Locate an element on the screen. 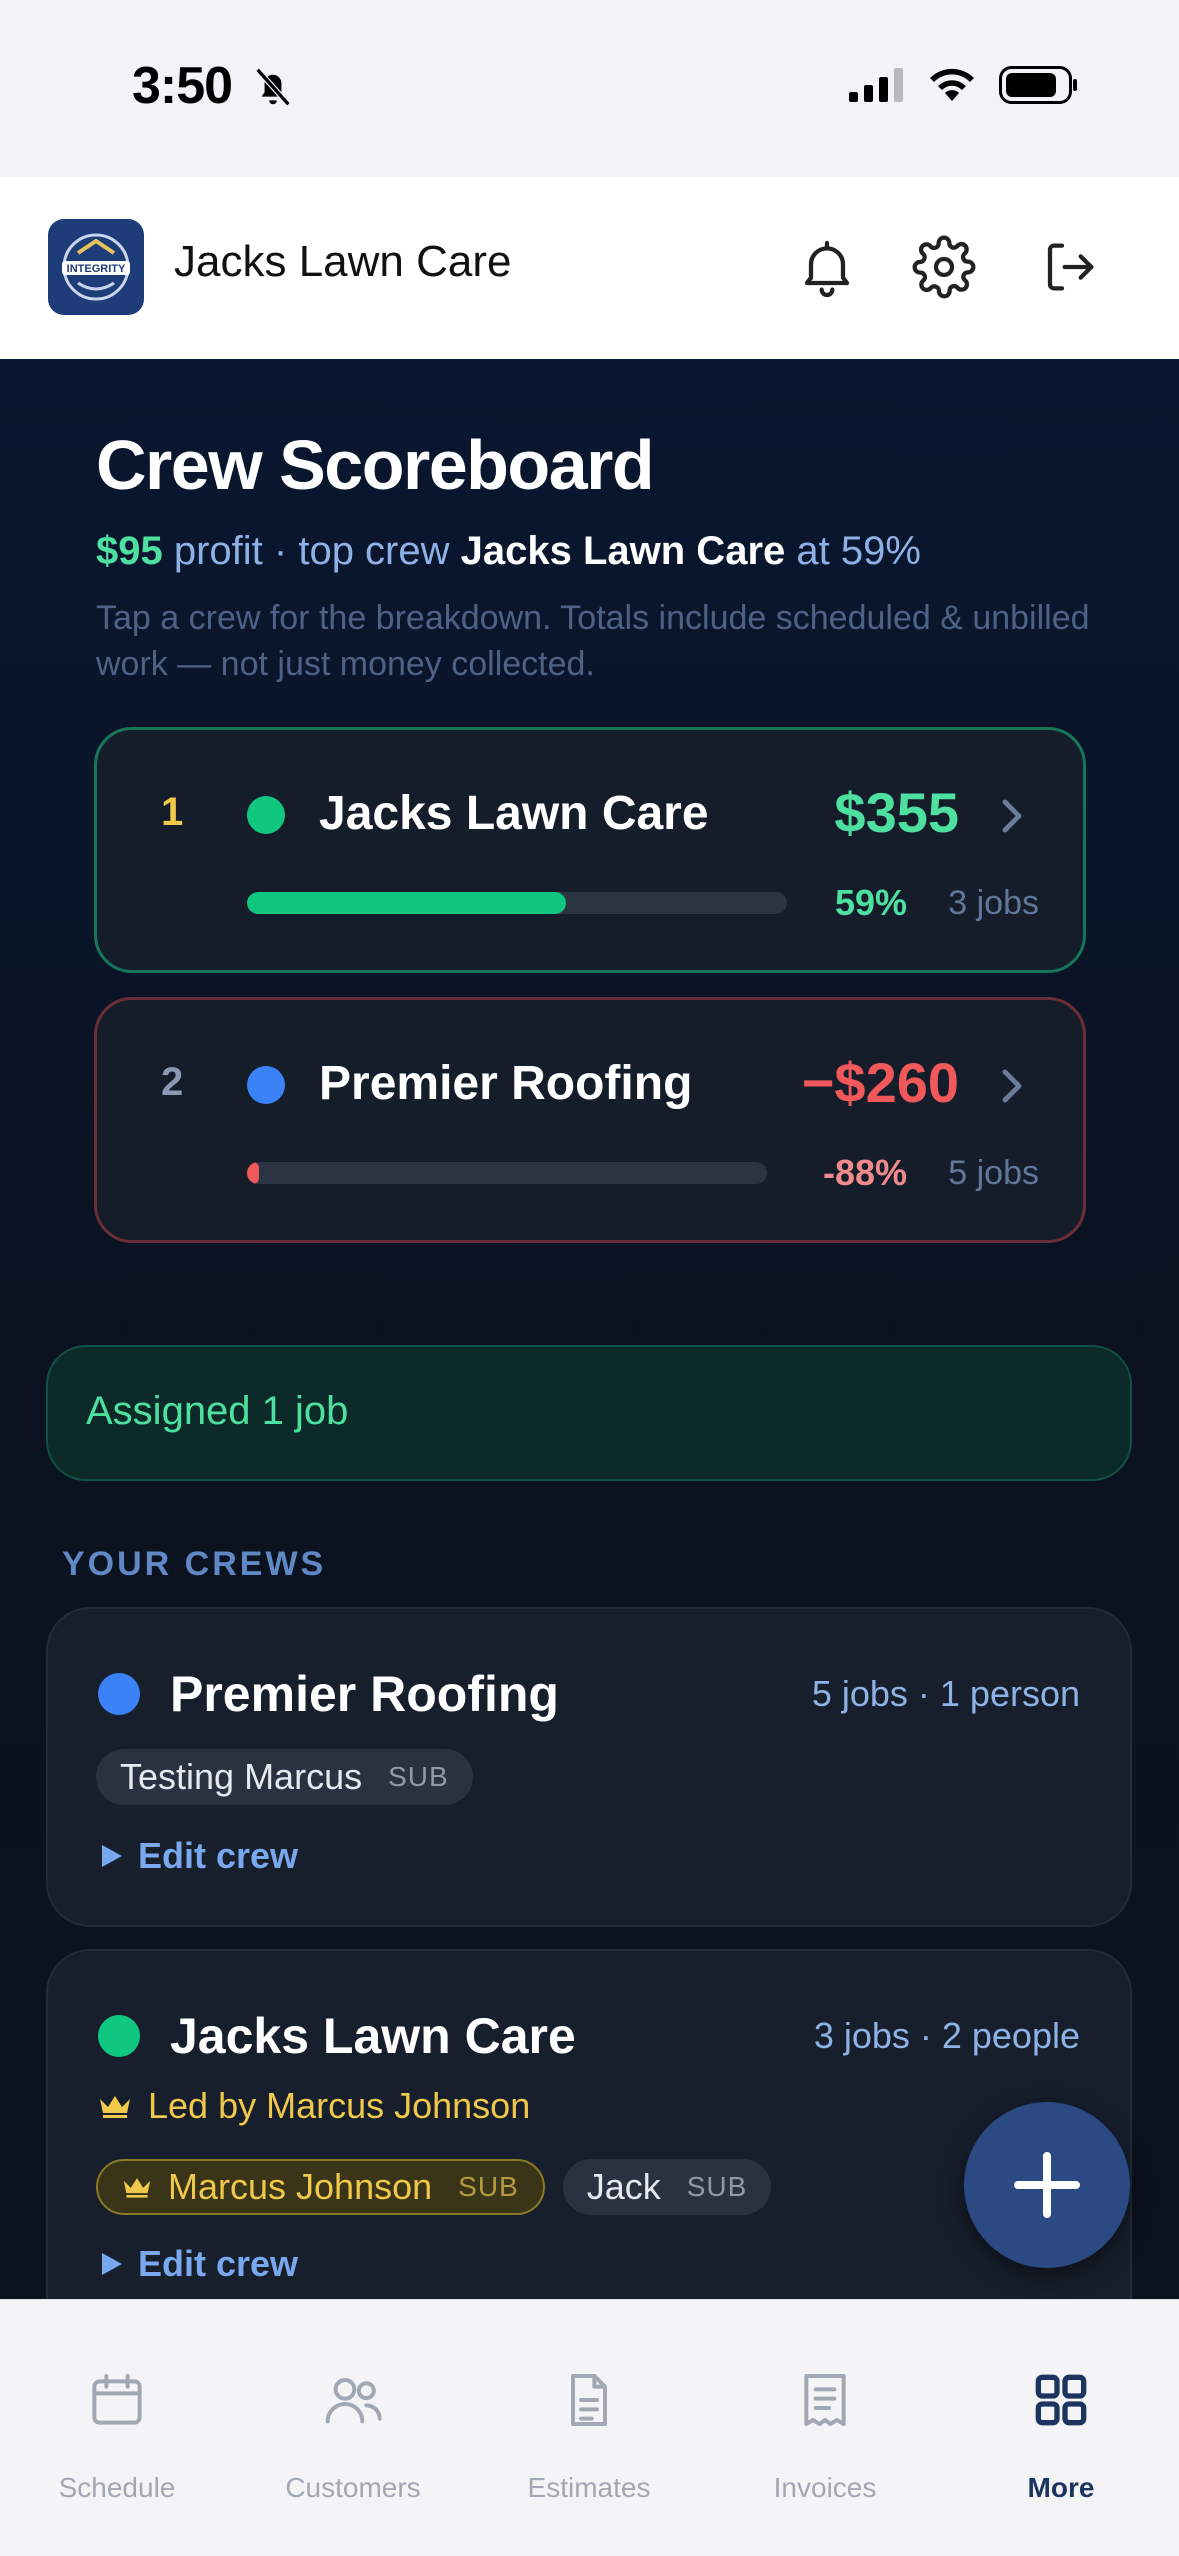 The image size is (1179, 2556). rank-number: 1 is located at coordinates (172, 812).